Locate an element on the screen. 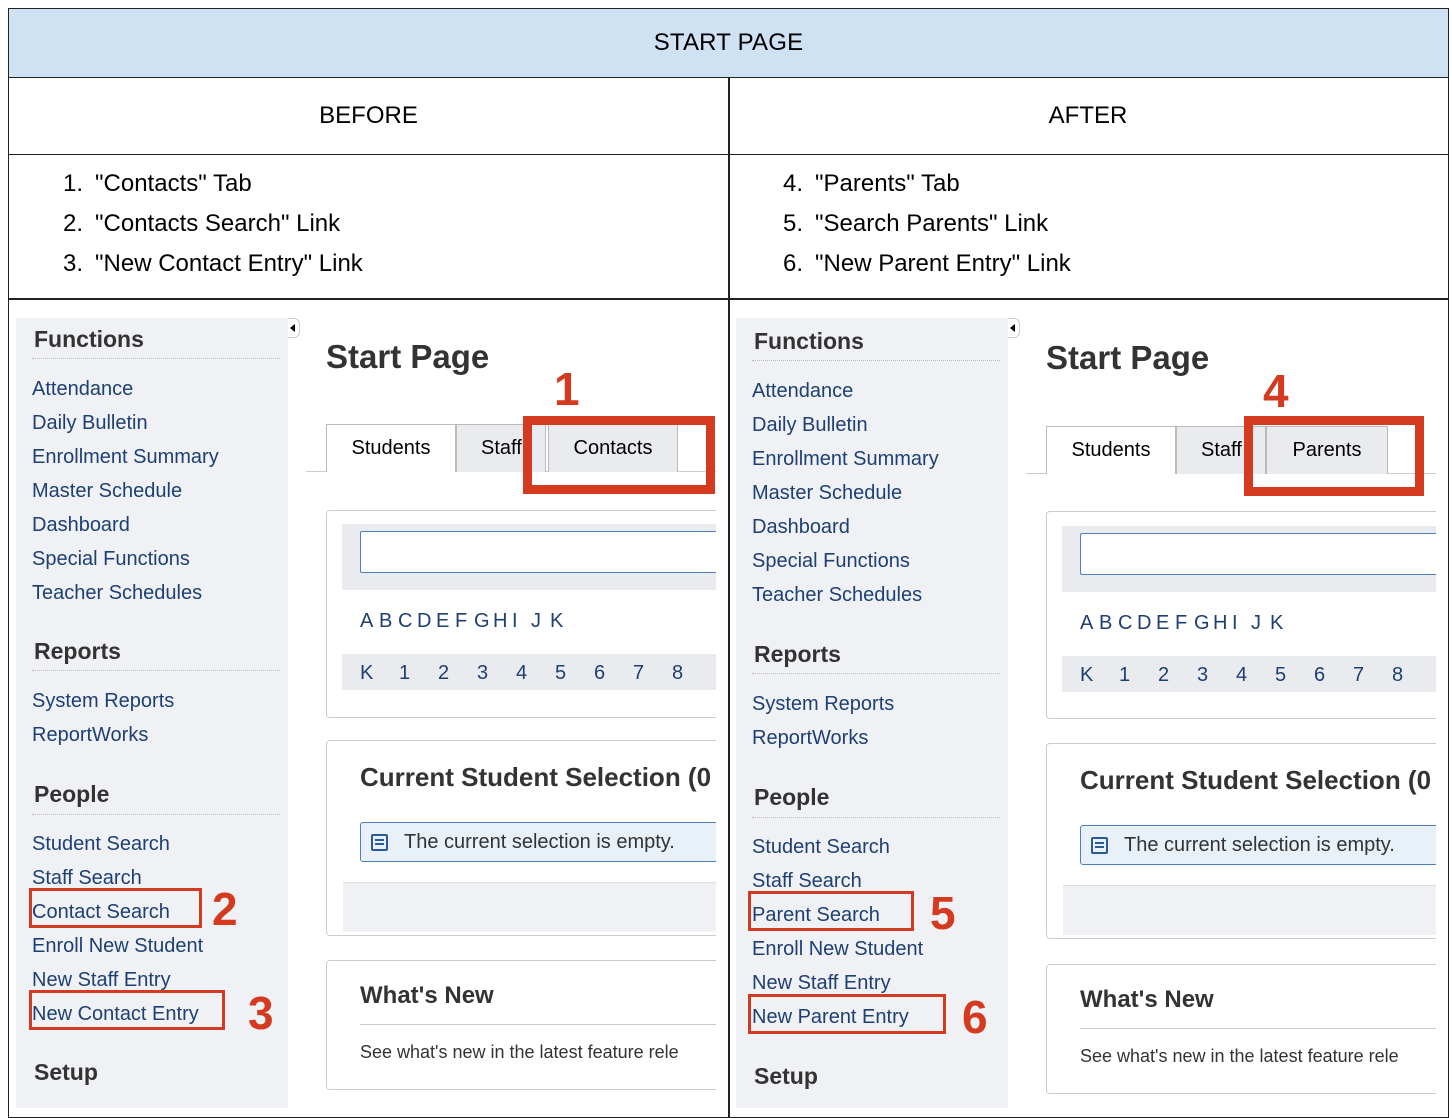  callout-number: 3 is located at coordinates (261, 1013).